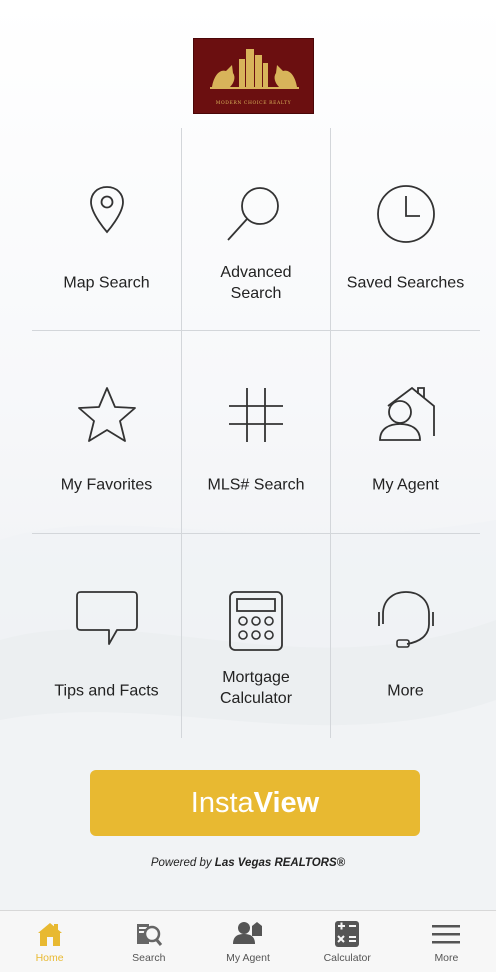 The width and height of the screenshot is (496, 972). I want to click on map-search-button: Map Search, so click(107, 229).